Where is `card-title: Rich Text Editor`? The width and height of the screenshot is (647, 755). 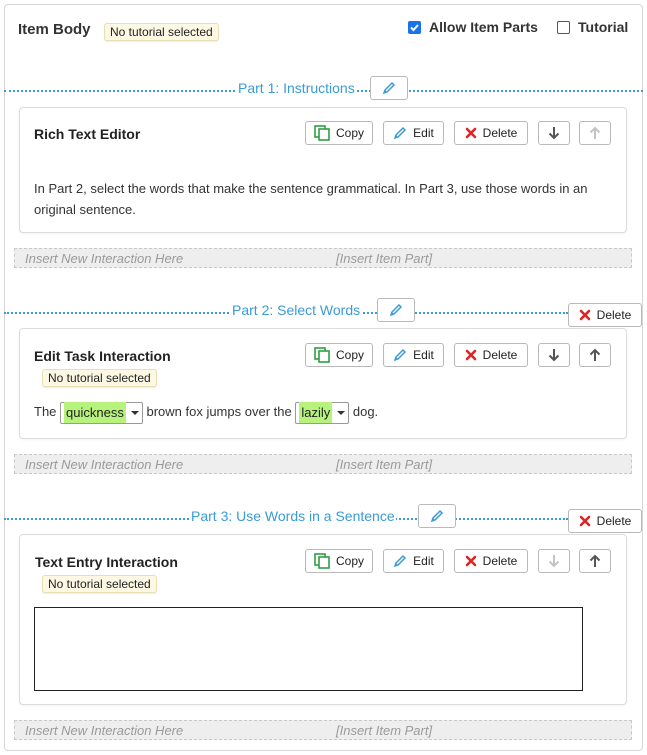
card-title: Rich Text Editor is located at coordinates (87, 134).